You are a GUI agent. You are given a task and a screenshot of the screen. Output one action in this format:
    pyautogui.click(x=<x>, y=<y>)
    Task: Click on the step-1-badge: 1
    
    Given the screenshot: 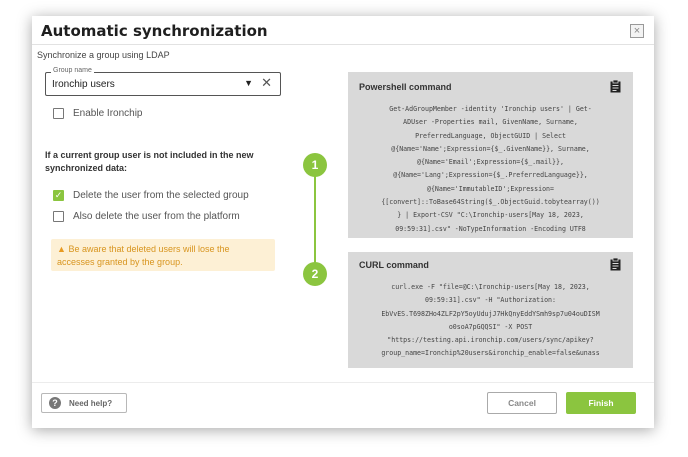 What is the action you would take?
    pyautogui.click(x=315, y=165)
    